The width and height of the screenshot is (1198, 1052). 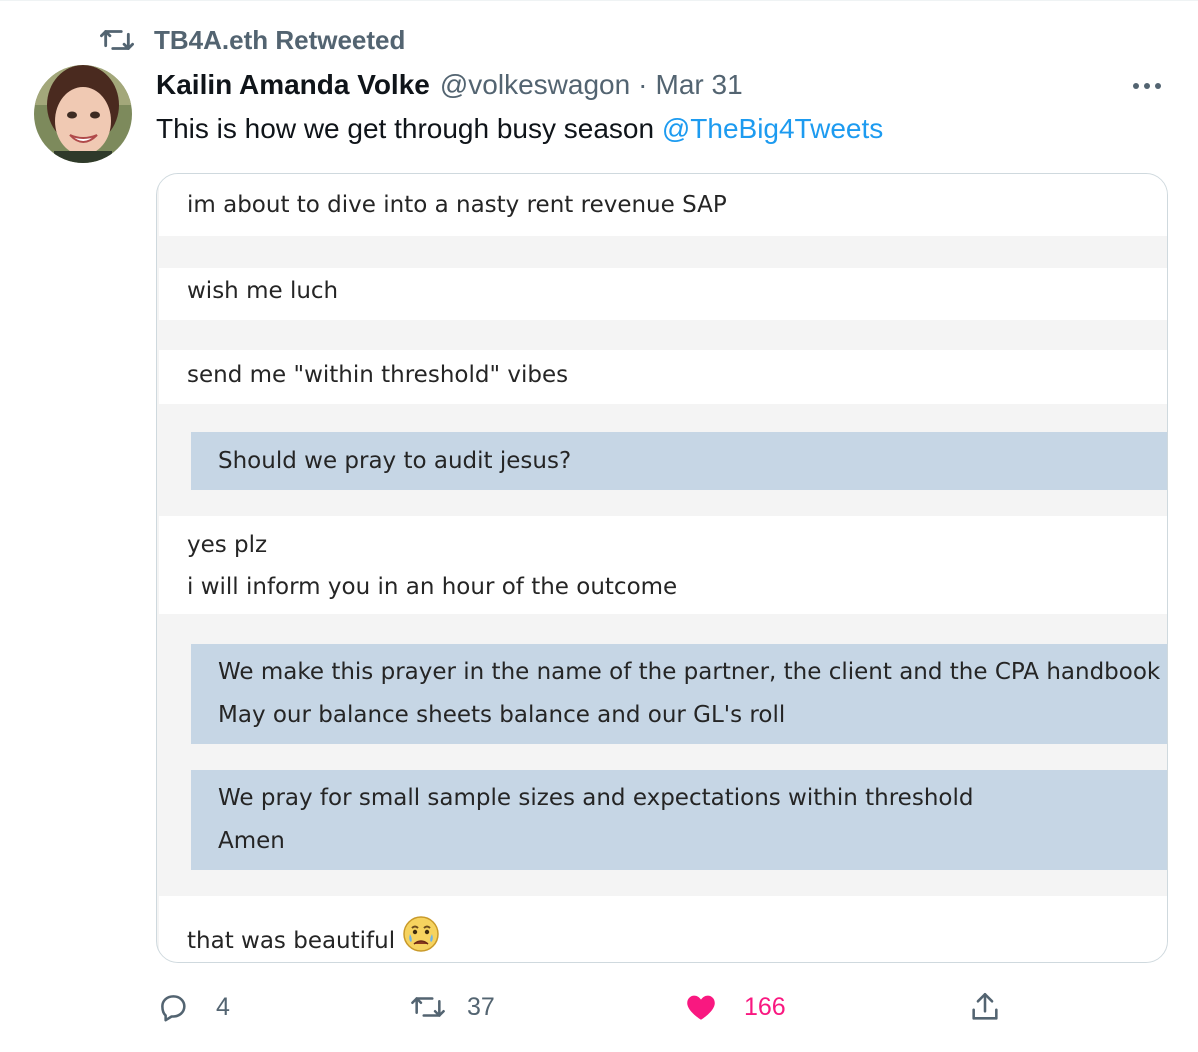 What do you see at coordinates (586, 1007) in the screenshot?
I see `action-bar: 4 37 166` at bounding box center [586, 1007].